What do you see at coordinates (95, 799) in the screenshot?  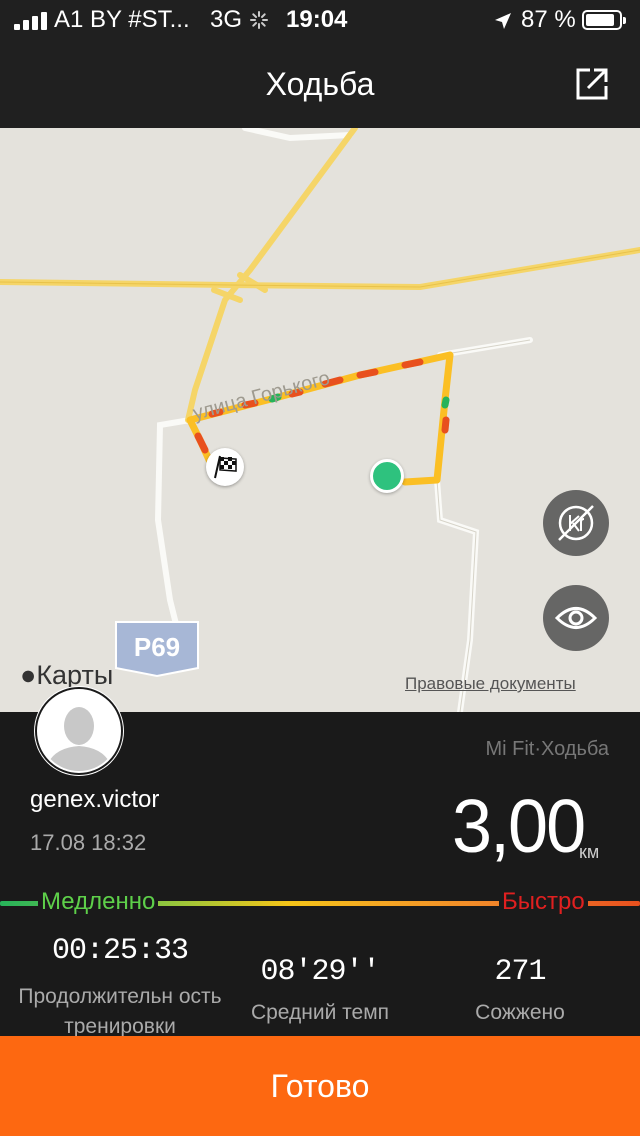 I see `username: genex.victor` at bounding box center [95, 799].